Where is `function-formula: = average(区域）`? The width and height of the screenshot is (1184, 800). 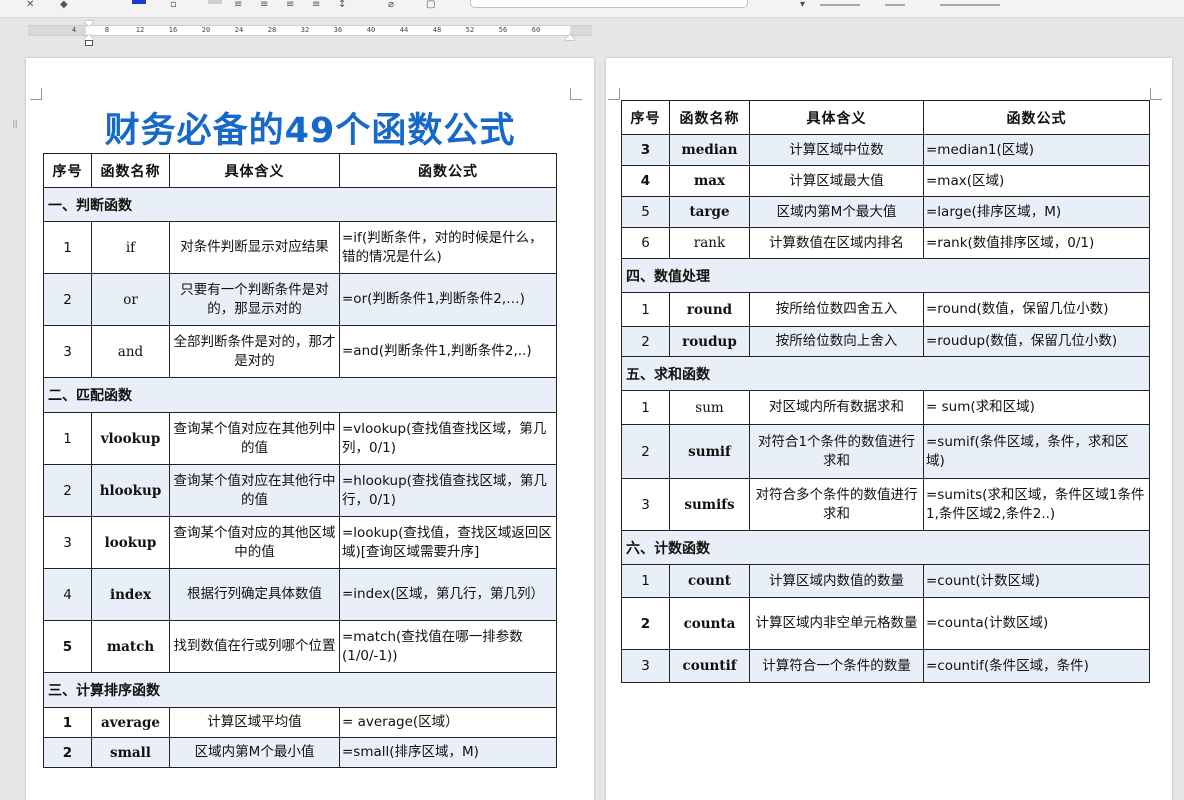 function-formula: = average(区域） is located at coordinates (448, 722).